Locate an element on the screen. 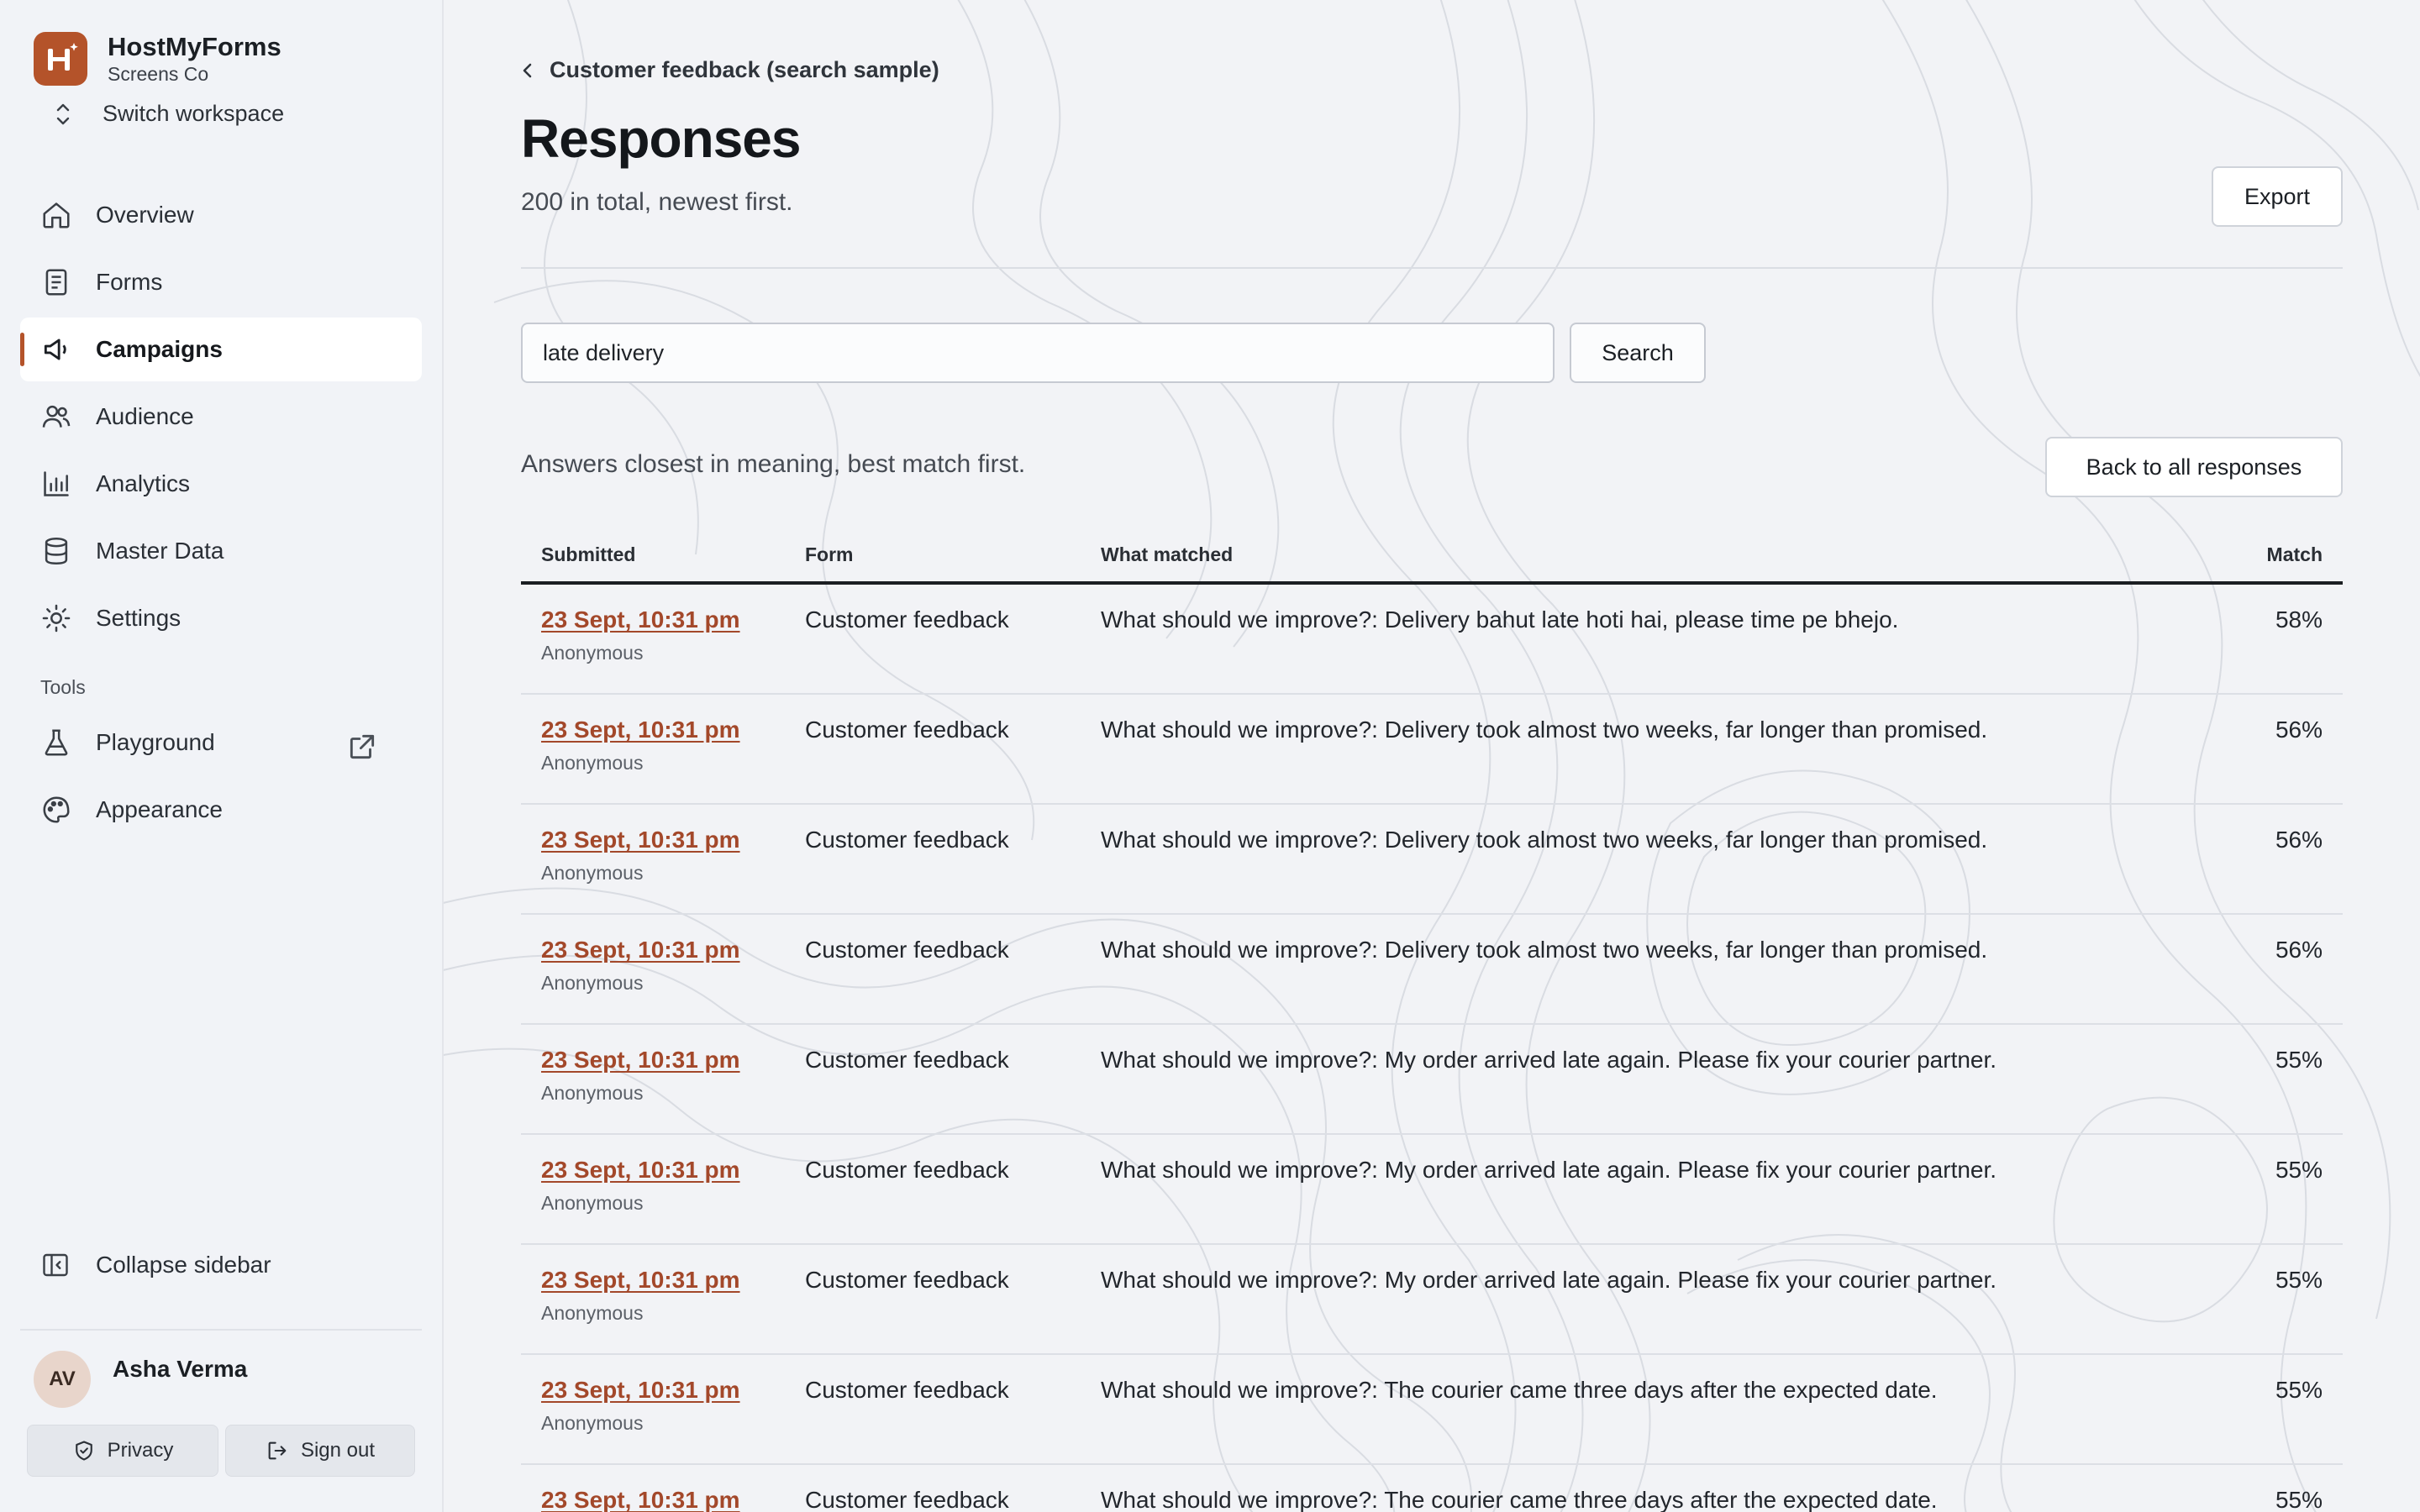  search-button: Search is located at coordinates (1638, 353).